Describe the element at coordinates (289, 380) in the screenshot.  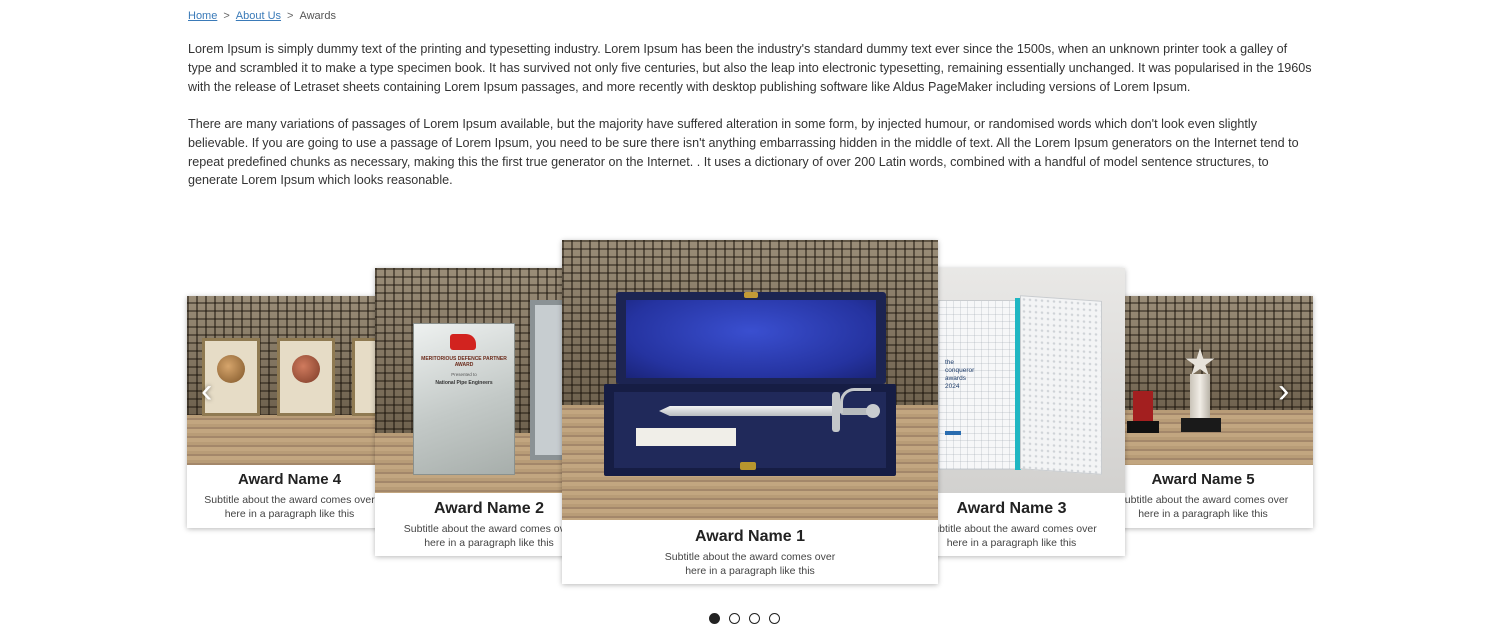
I see `award-4-photo` at that location.